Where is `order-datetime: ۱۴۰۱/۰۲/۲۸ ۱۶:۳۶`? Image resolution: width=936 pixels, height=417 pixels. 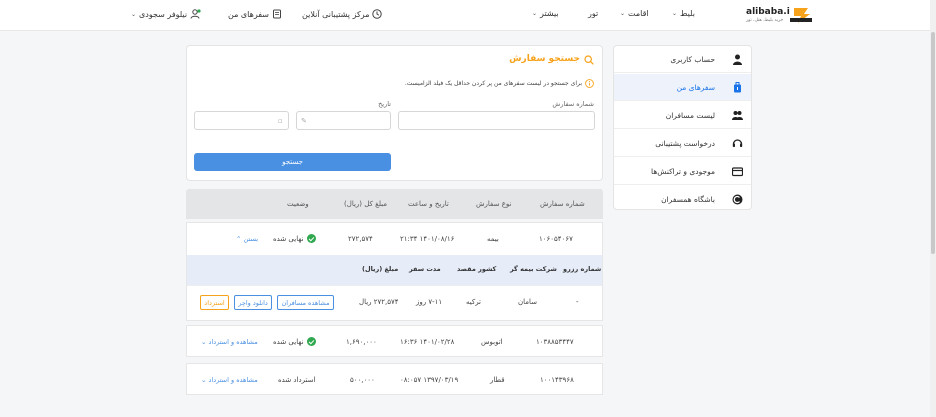
order-datetime: ۱۴۰۱/۰۲/۲۸ ۱۶:۳۶ is located at coordinates (427, 342).